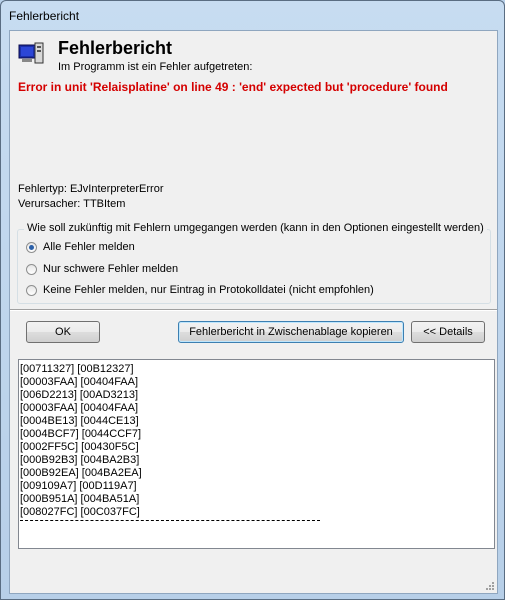  I want to click on log-line: [000B92B3] [004BA2B3], so click(80, 460).